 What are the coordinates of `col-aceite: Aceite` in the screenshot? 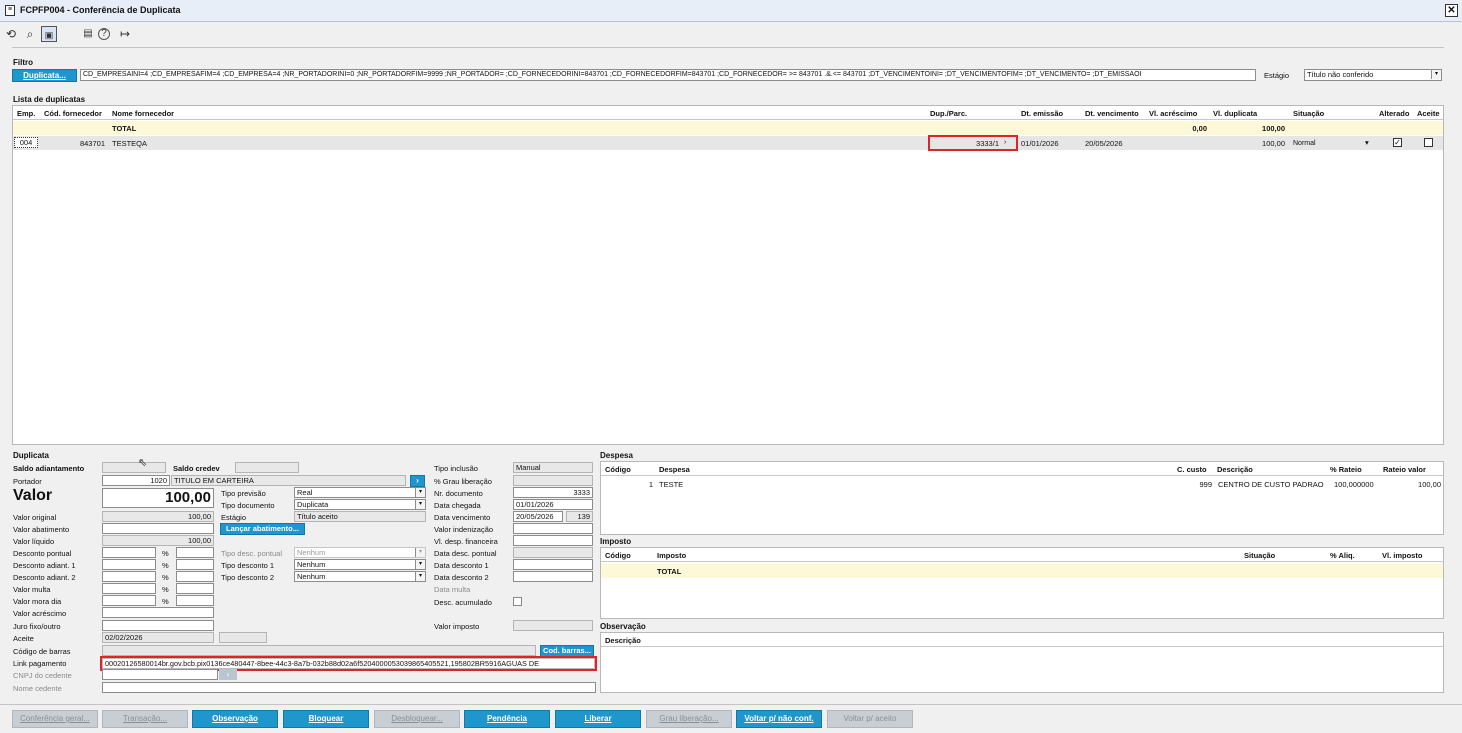 It's located at (1428, 113).